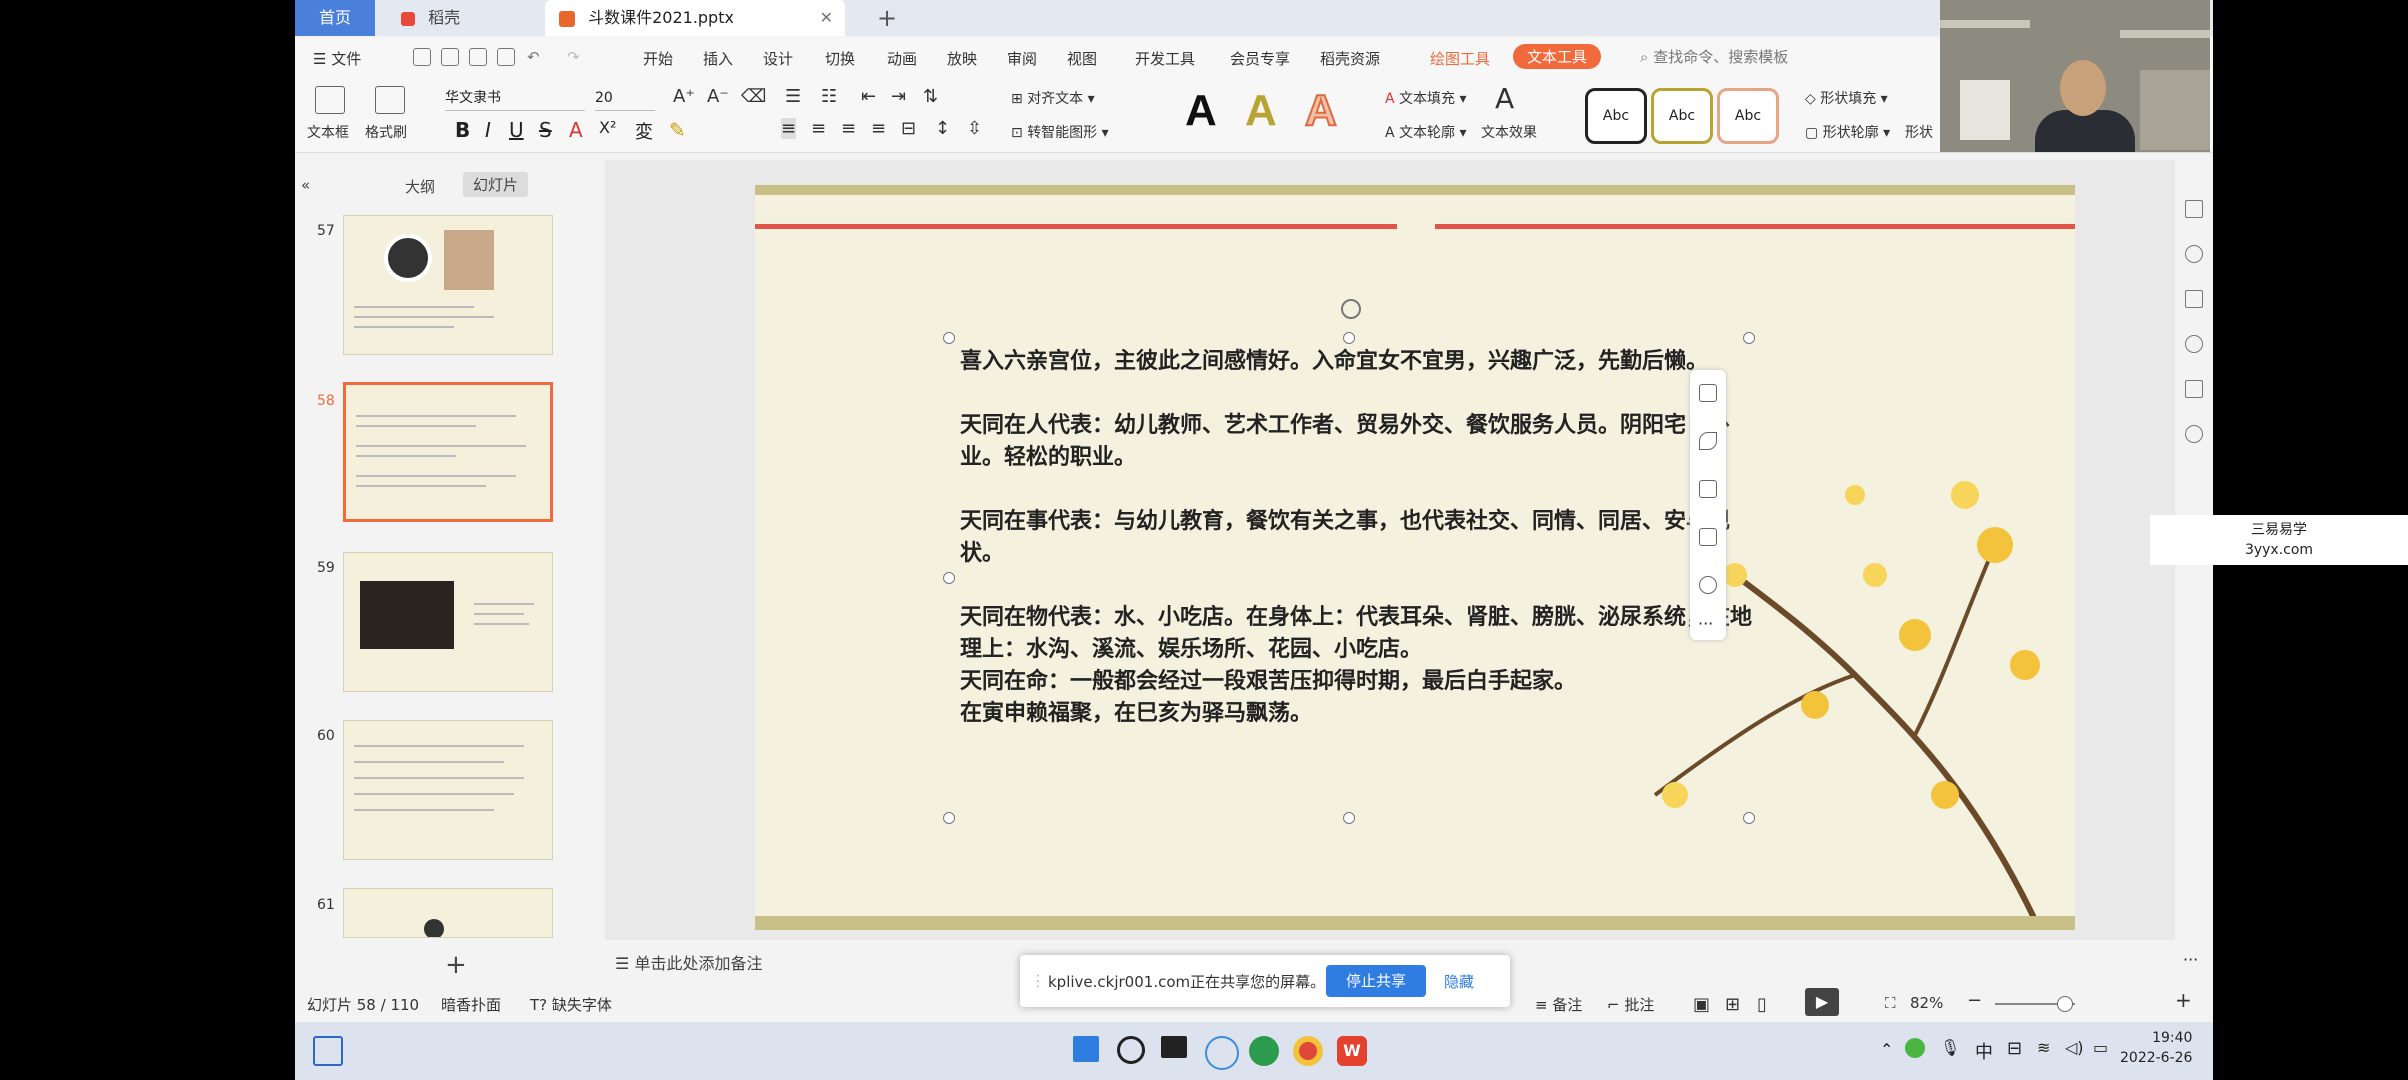 Image resolution: width=2408 pixels, height=1080 pixels. I want to click on add-tab-button: +, so click(880, 18).